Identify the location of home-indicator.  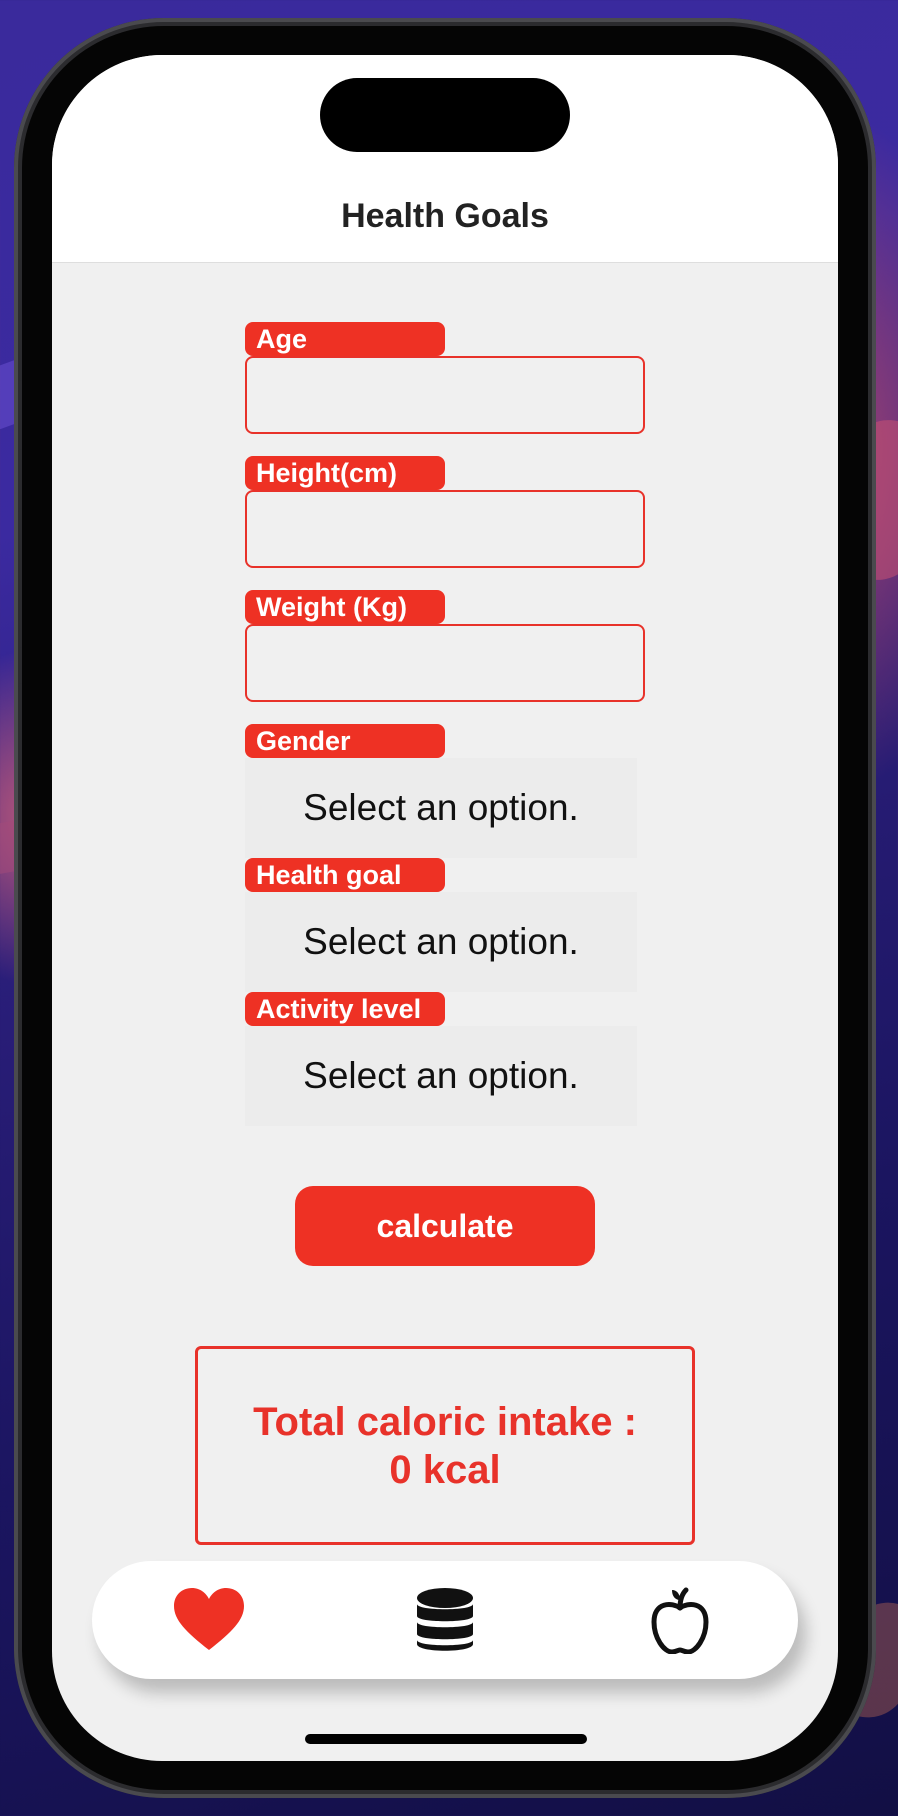
(446, 1739).